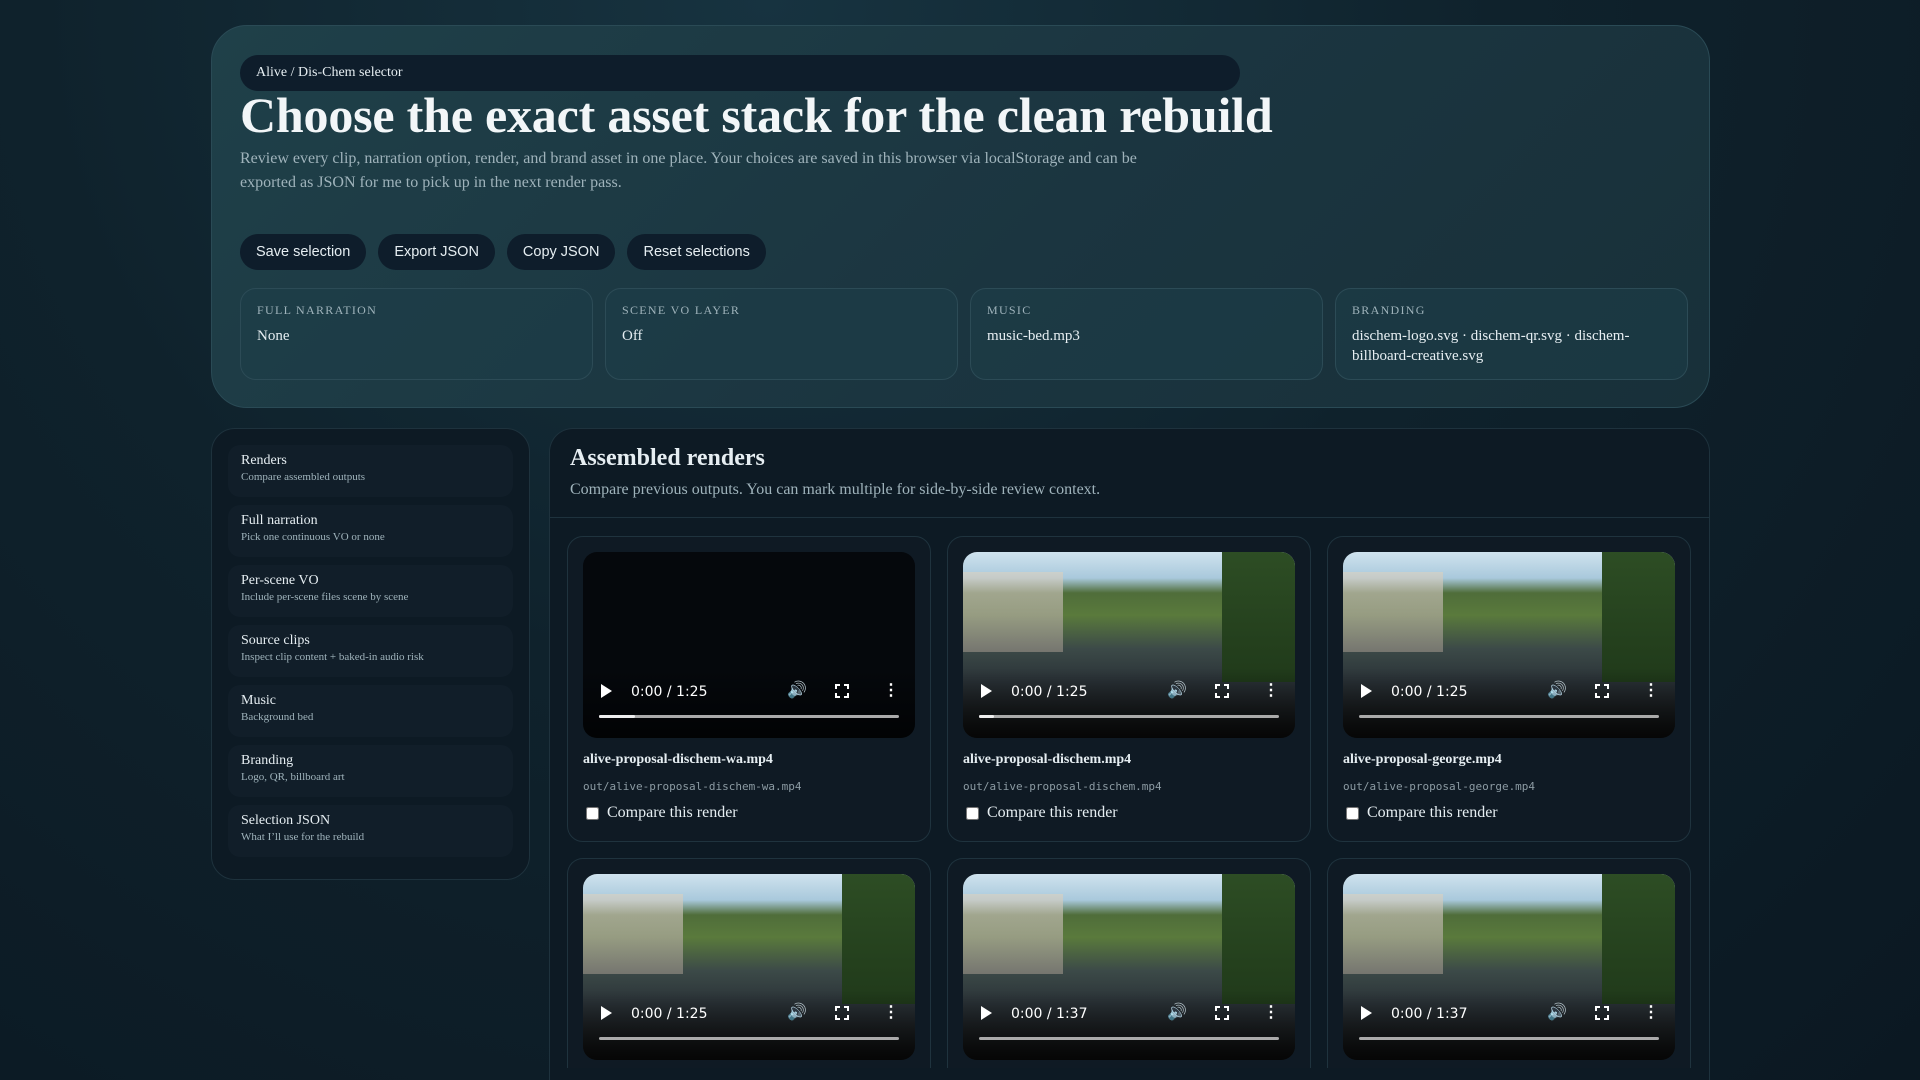 This screenshot has height=1080, width=1920. What do you see at coordinates (273, 336) in the screenshot?
I see `summary-value: None` at bounding box center [273, 336].